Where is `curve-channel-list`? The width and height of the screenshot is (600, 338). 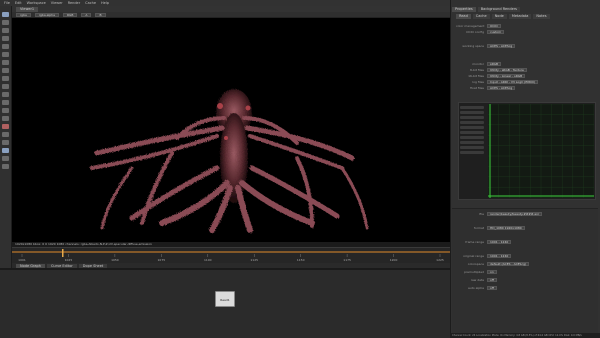
curve-channel-list is located at coordinates (473, 151).